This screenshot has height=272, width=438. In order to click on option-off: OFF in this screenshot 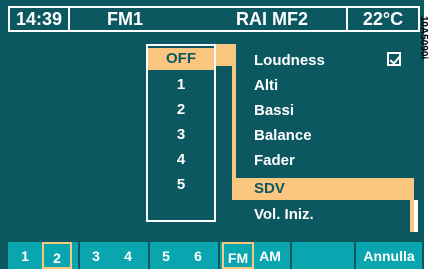, I will do `click(181, 59)`.